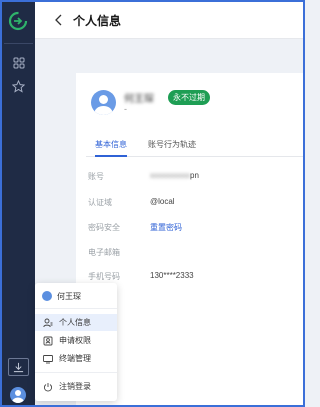  Describe the element at coordinates (48, 359) in the screenshot. I see `terminal-icon` at that location.